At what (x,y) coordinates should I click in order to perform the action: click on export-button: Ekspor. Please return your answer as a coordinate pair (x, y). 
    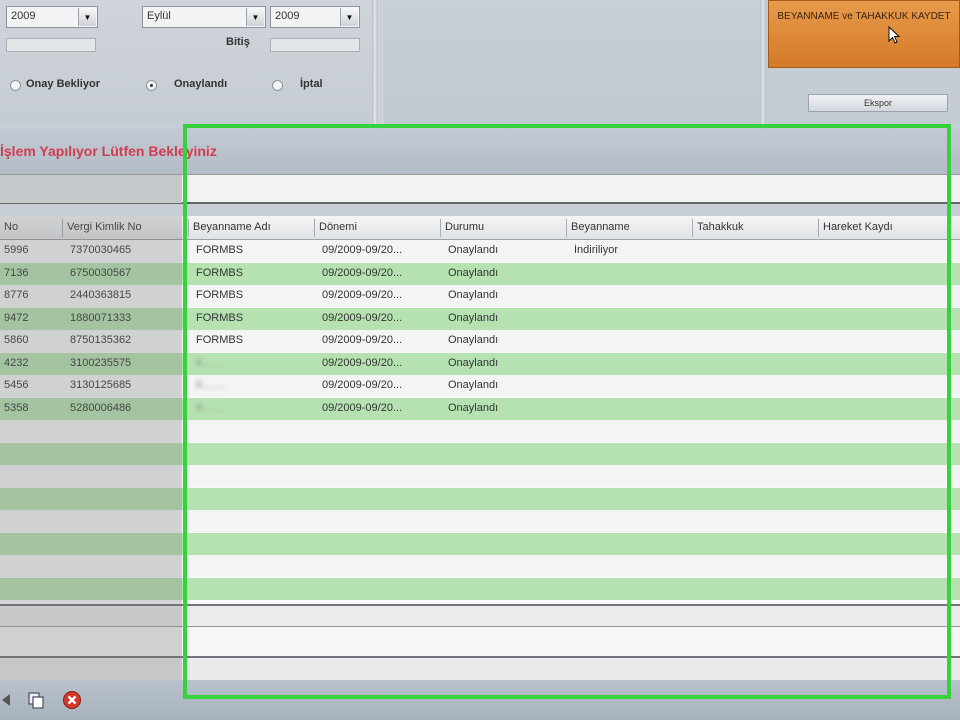
    Looking at the image, I should click on (878, 103).